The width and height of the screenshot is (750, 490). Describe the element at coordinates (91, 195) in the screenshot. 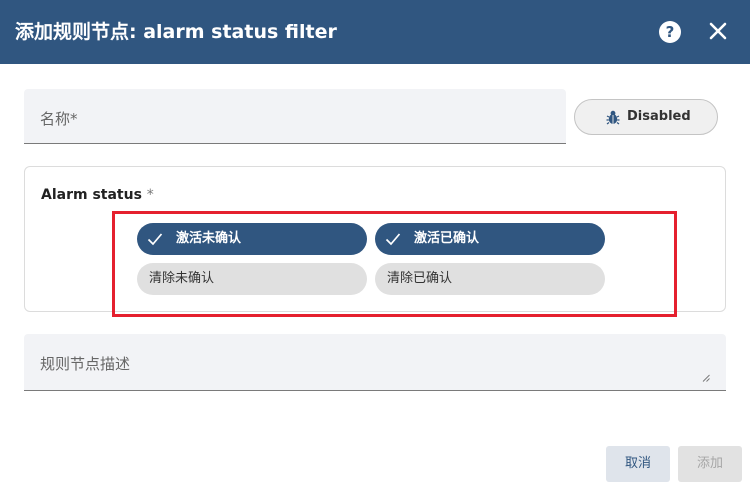

I see `alarm-status-text: Alarm status` at that location.